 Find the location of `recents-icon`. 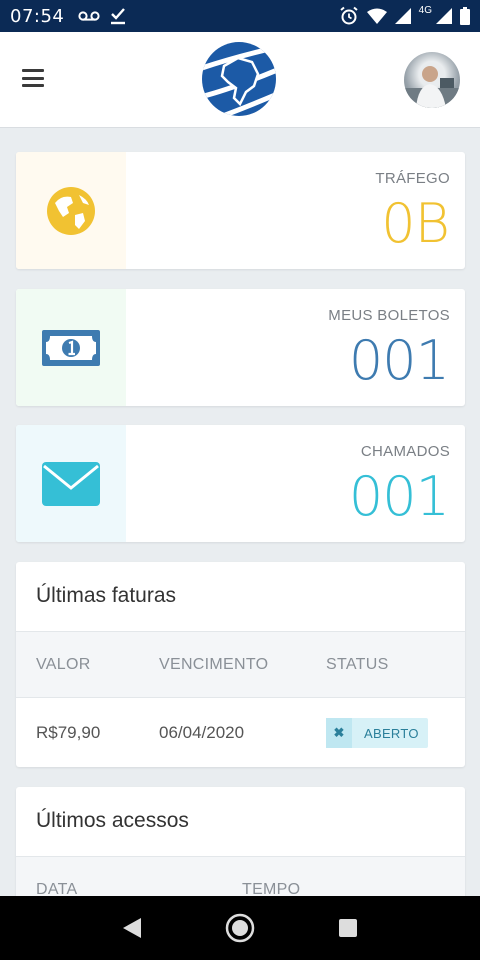

recents-icon is located at coordinates (348, 928).